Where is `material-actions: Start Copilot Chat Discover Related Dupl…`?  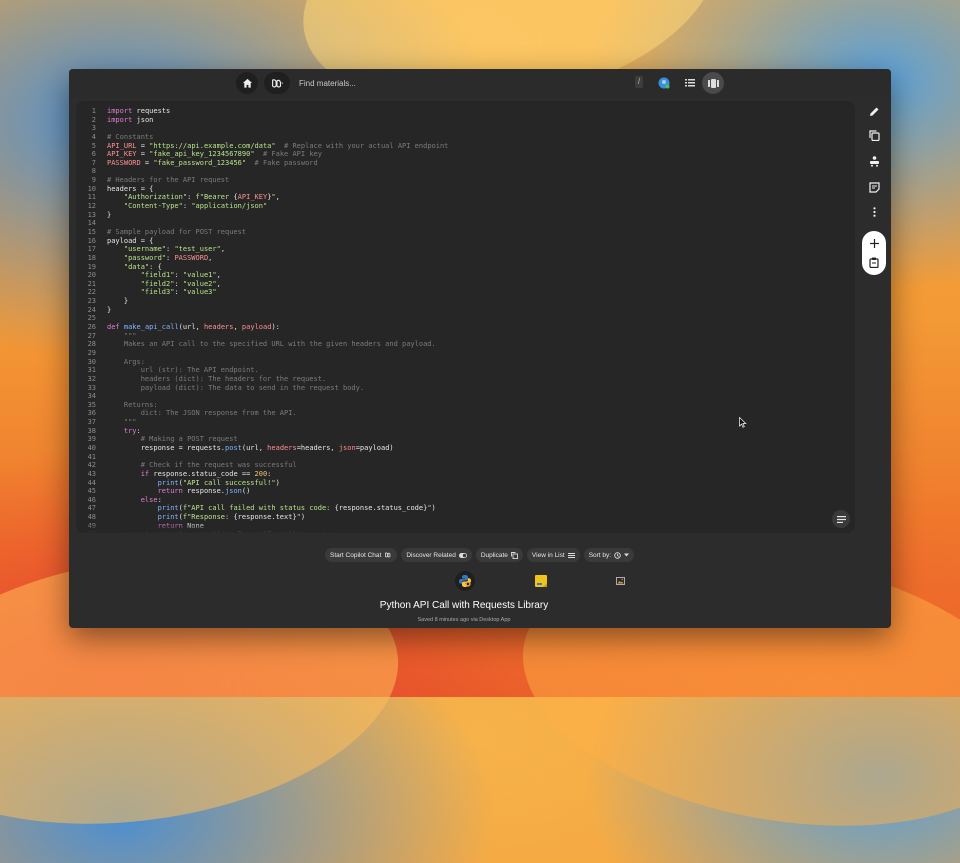 material-actions: Start Copilot Chat Discover Related Dupl… is located at coordinates (480, 555).